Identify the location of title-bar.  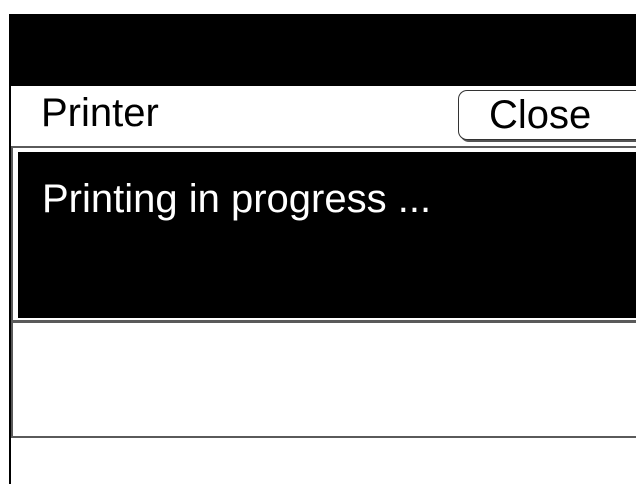
(322, 50).